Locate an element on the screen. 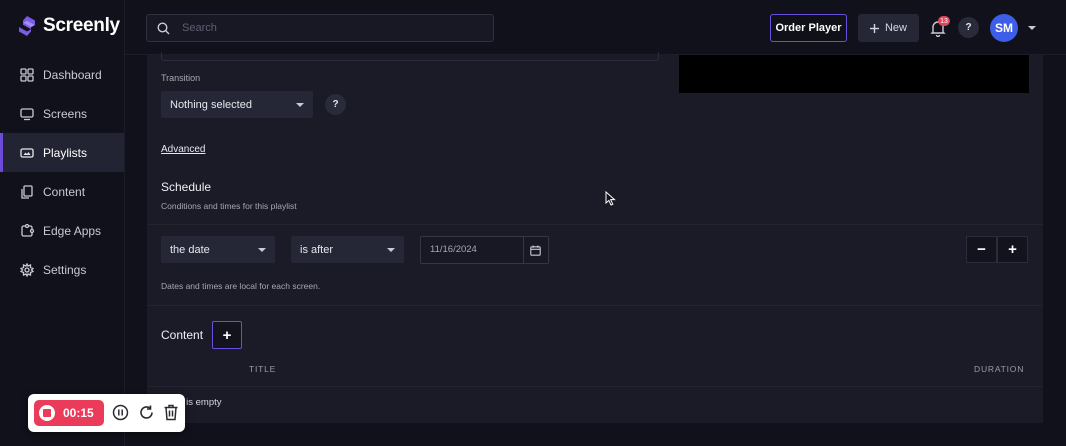 The image size is (1066, 446). schedule-field-value: the date is located at coordinates (190, 249).